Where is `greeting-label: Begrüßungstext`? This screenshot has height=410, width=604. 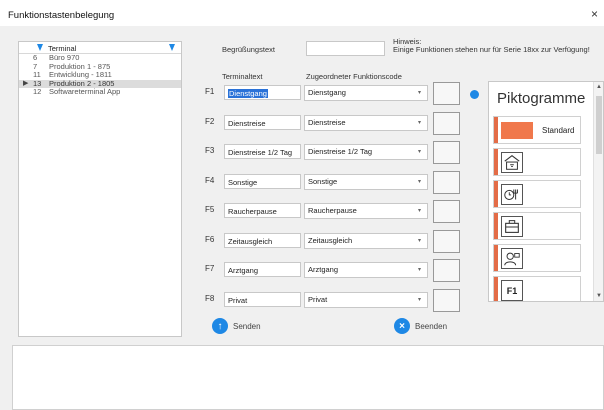 greeting-label: Begrüßungstext is located at coordinates (248, 49).